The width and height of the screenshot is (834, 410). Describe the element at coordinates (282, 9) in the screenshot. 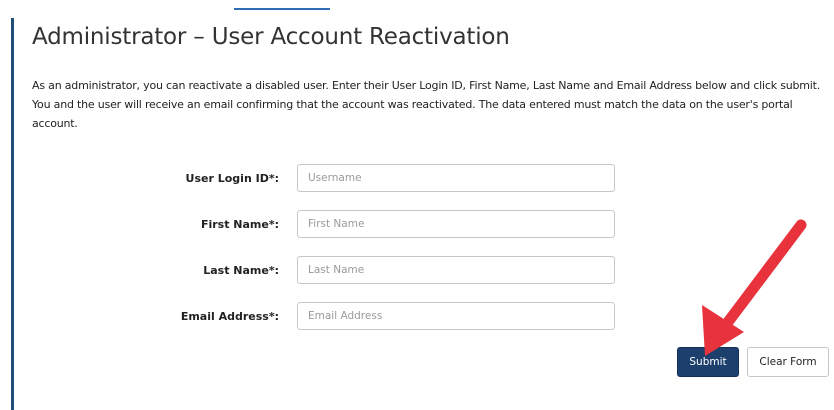

I see `active-tab-indicator` at that location.